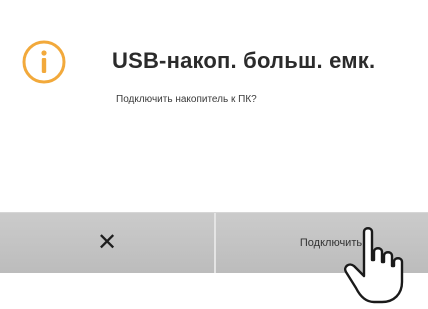 The width and height of the screenshot is (428, 309). I want to click on hand-pointer-icon, so click(374, 265).